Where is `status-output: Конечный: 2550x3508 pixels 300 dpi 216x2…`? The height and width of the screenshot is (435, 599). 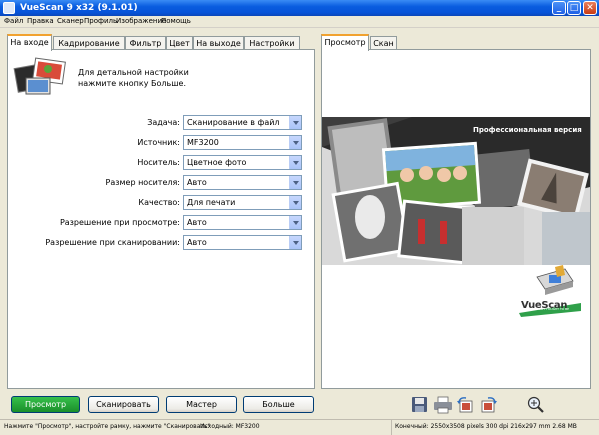
status-output: Конечный: 2550x3508 pixels 300 dpi 216x2… is located at coordinates (486, 426).